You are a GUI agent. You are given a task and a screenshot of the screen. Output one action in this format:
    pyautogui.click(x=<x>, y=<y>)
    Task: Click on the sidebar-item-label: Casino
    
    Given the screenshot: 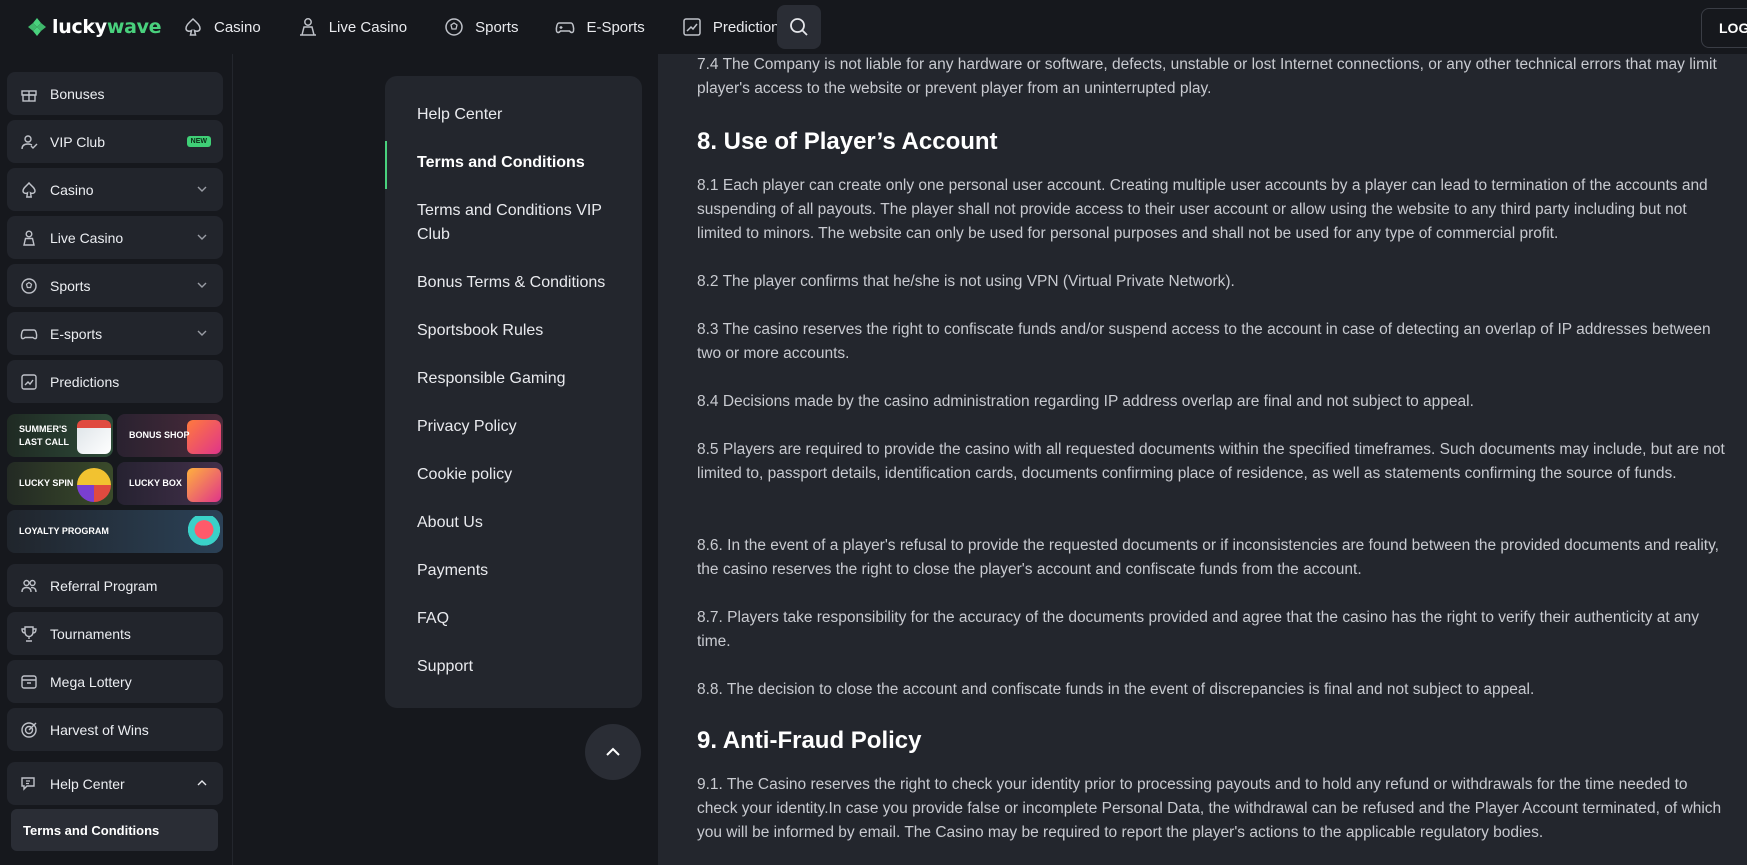 What is the action you would take?
    pyautogui.click(x=72, y=189)
    